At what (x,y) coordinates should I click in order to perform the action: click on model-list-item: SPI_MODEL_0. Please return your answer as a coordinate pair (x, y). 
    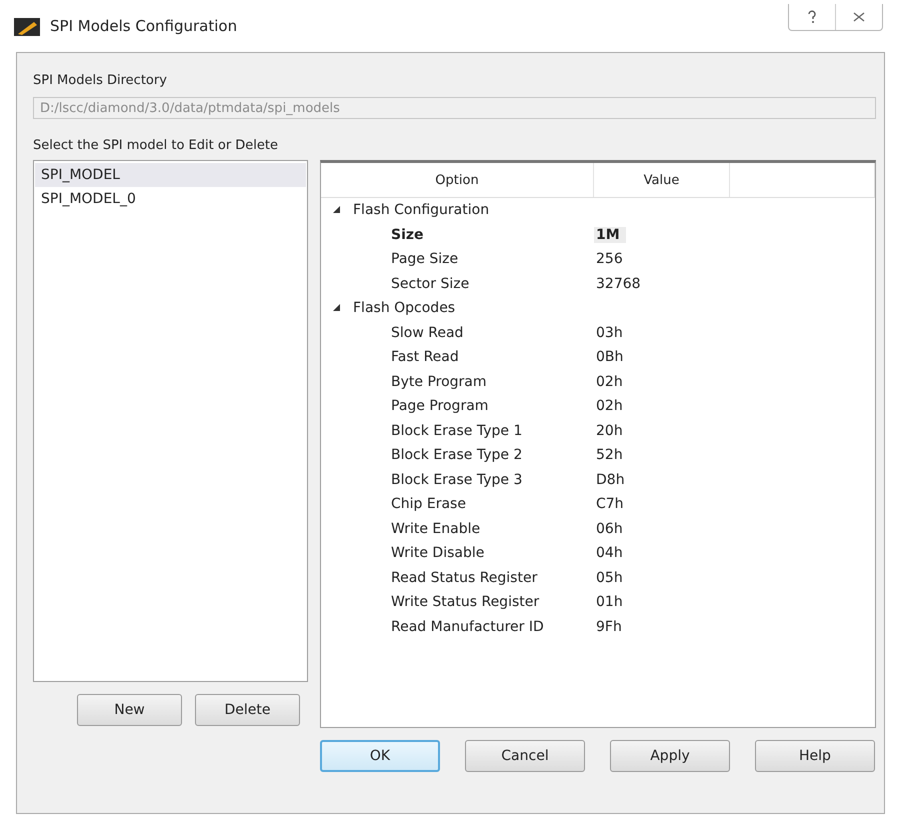
    Looking at the image, I should click on (170, 199).